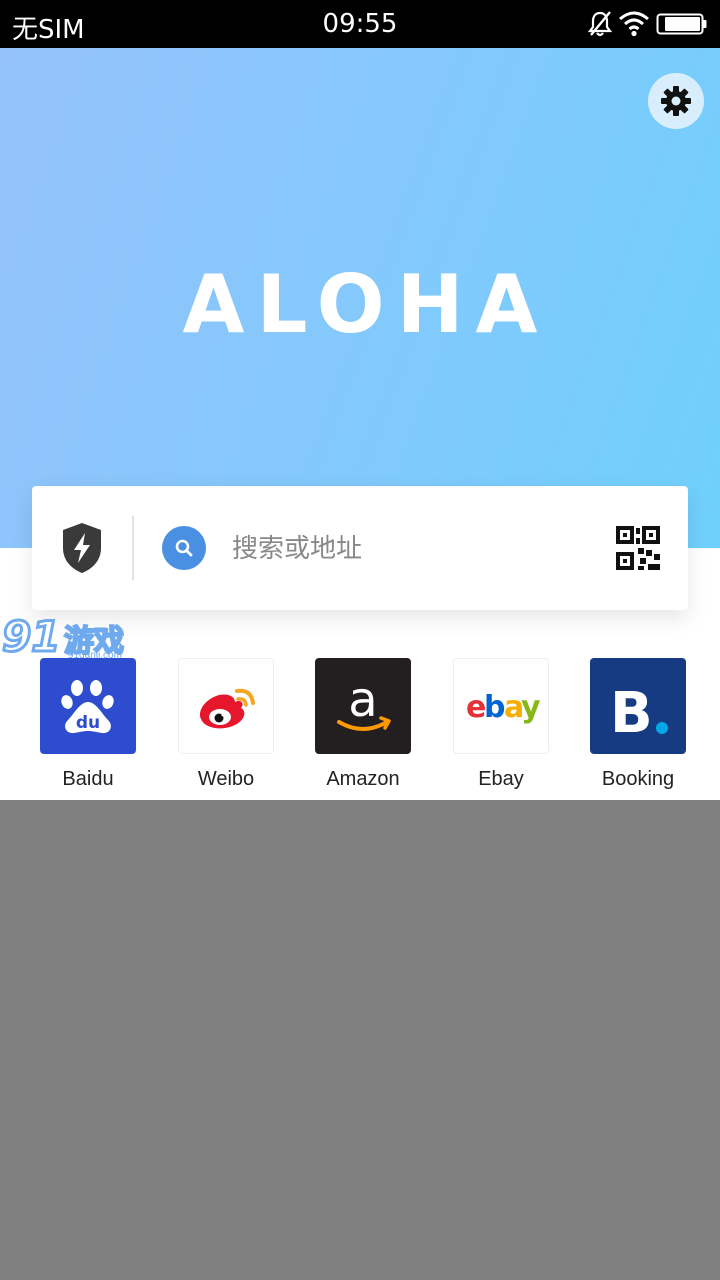  What do you see at coordinates (88, 706) in the screenshot?
I see `baidu-icon: du` at bounding box center [88, 706].